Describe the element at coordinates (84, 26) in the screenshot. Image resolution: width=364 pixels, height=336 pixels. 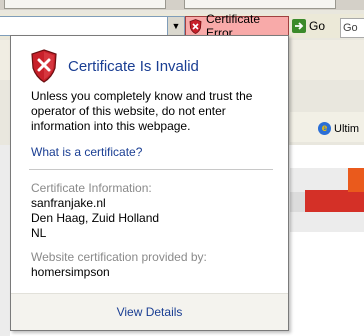
I see `url-field` at that location.